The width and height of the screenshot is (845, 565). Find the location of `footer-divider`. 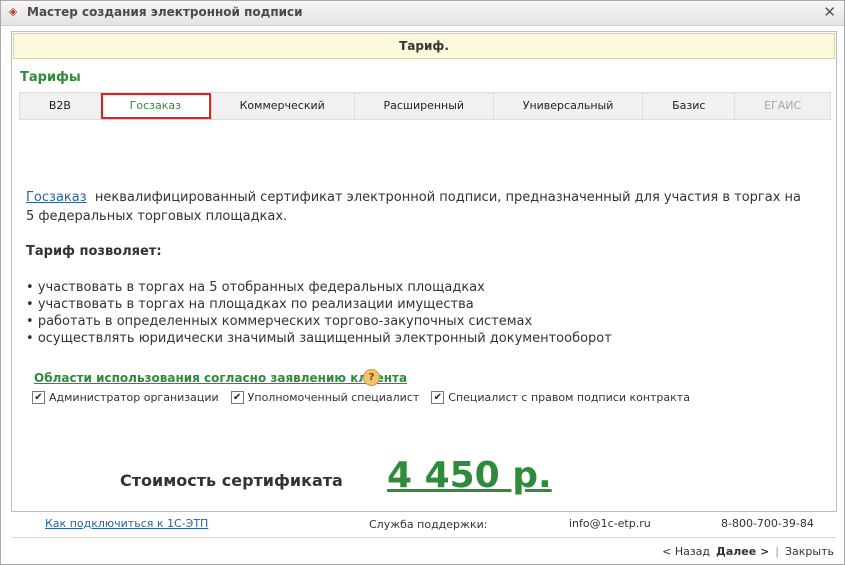

footer-divider is located at coordinates (423, 537).